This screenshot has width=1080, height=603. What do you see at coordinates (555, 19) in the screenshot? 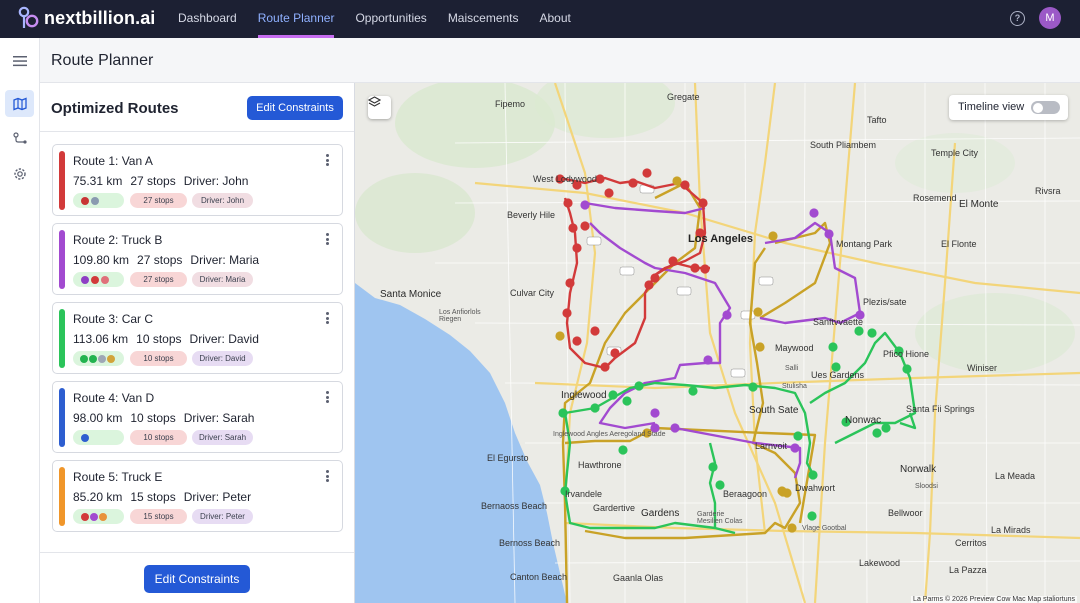
I see `nav-about: About` at bounding box center [555, 19].